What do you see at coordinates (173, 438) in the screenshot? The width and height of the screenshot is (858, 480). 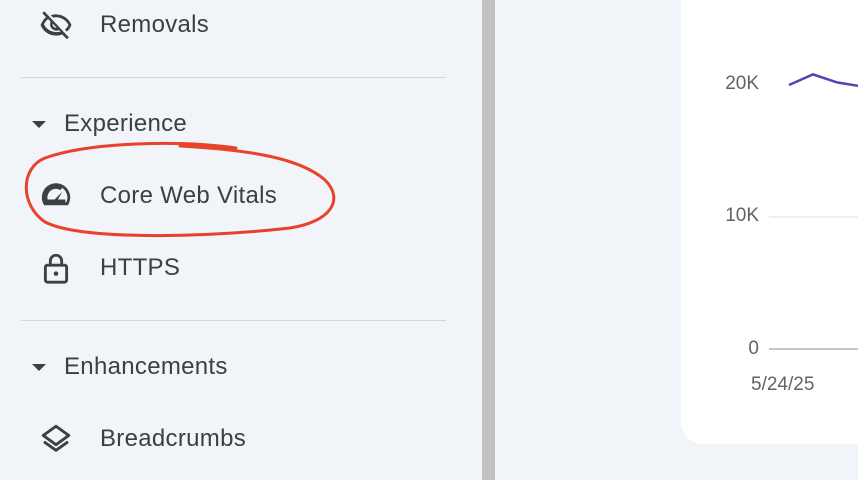 I see `sidebar-item-label: Breadcrumbs` at bounding box center [173, 438].